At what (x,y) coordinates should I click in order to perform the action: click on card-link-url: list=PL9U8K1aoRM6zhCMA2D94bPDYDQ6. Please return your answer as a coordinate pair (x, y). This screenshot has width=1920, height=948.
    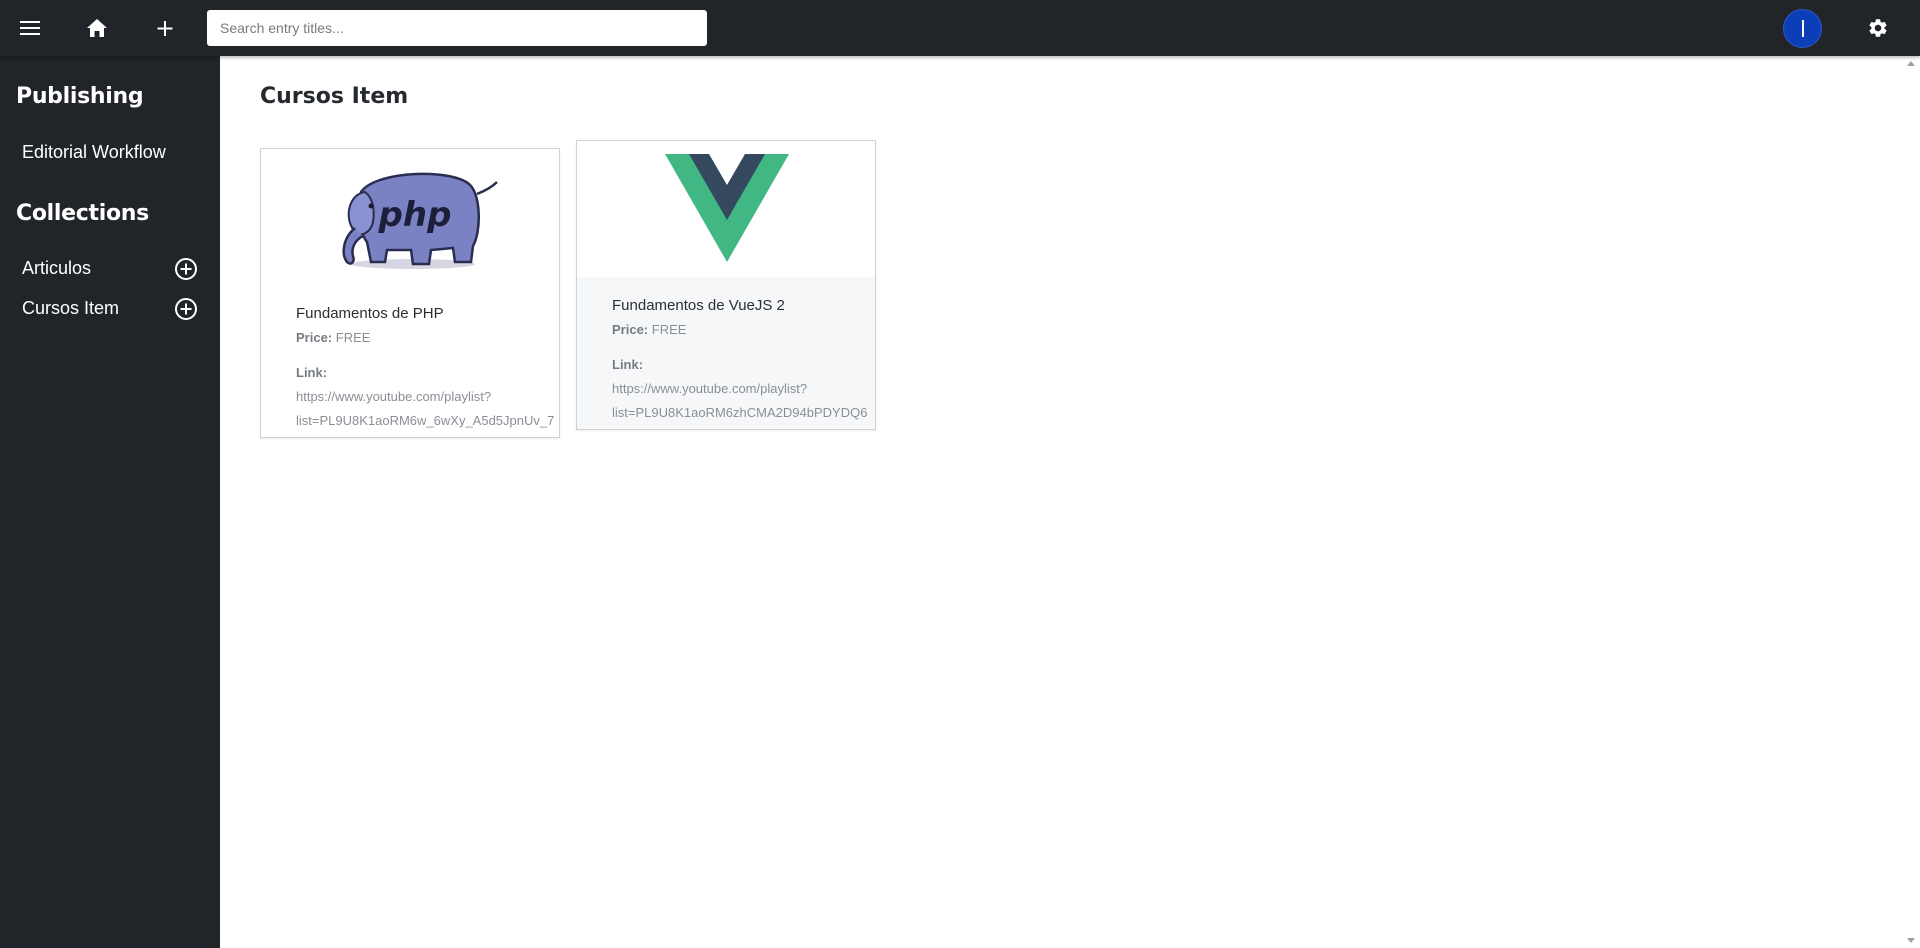
    Looking at the image, I should click on (740, 412).